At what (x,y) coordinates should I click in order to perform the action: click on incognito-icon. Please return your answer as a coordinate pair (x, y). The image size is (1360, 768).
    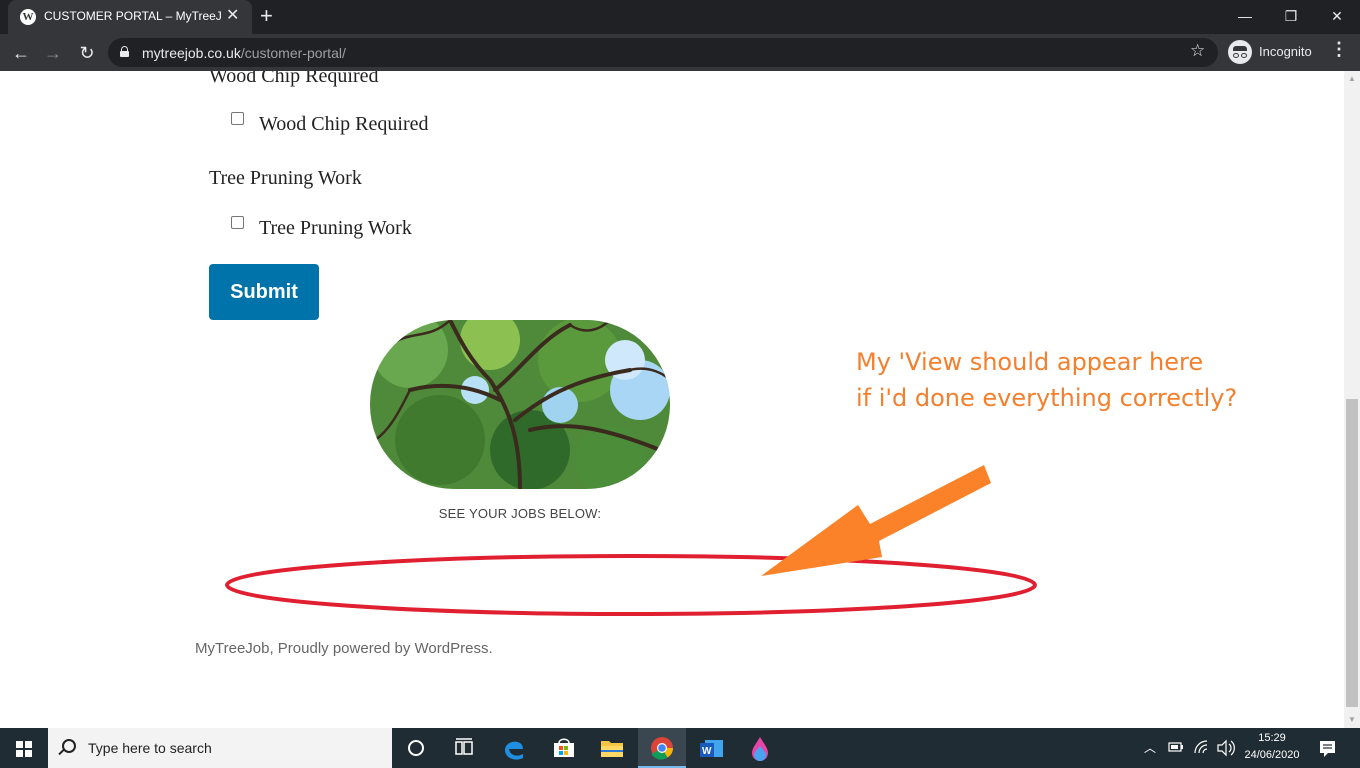
    Looking at the image, I should click on (1240, 52).